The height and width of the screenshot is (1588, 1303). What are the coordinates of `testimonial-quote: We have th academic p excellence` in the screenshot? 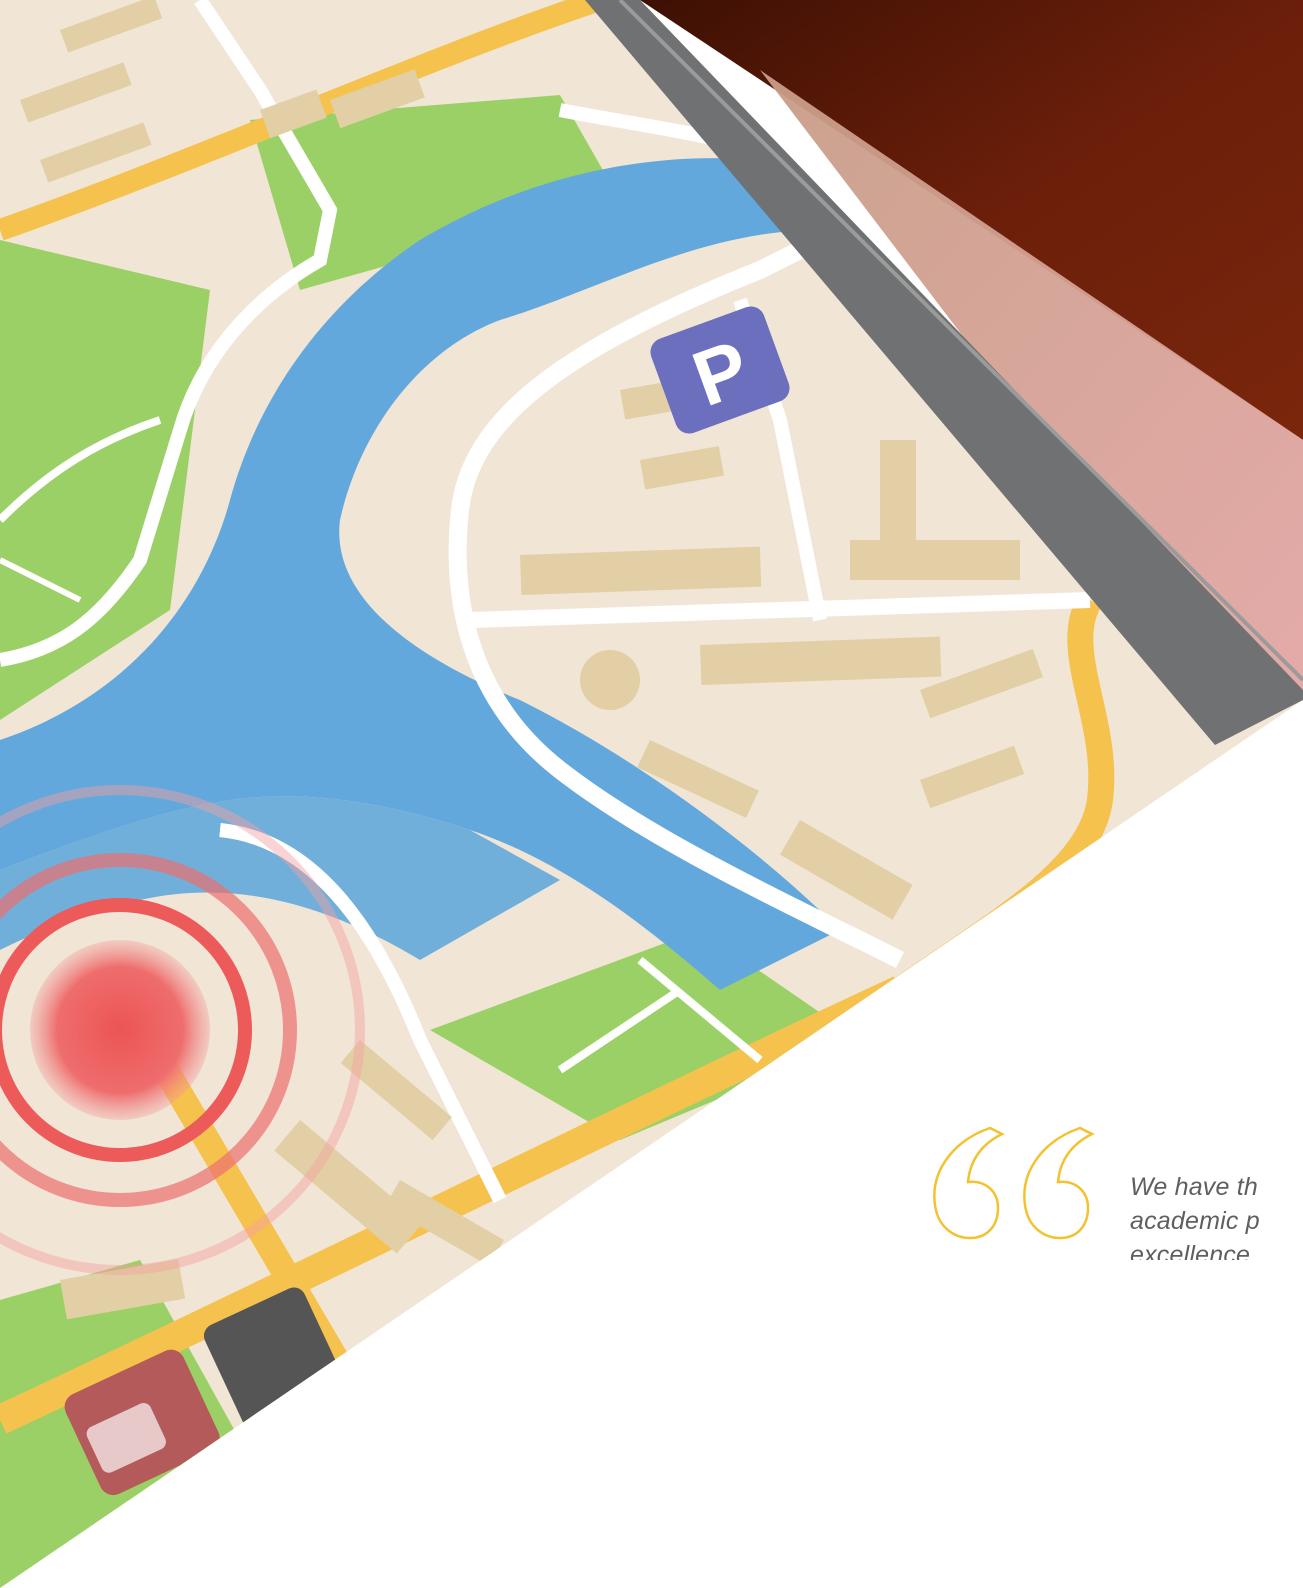 It's located at (1116, 1185).